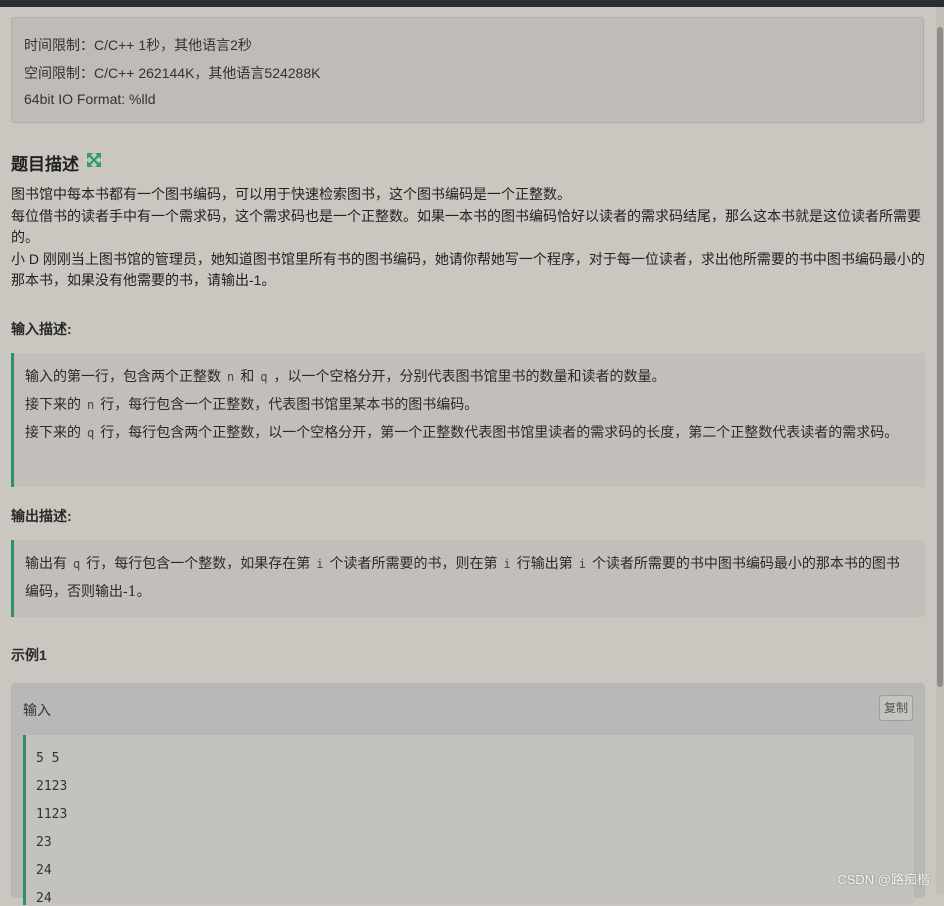 The width and height of the screenshot is (944, 906). Describe the element at coordinates (138, 45) in the screenshot. I see `time-limit: 时间限制：C/C++ 1秒，其他语言2秒` at that location.